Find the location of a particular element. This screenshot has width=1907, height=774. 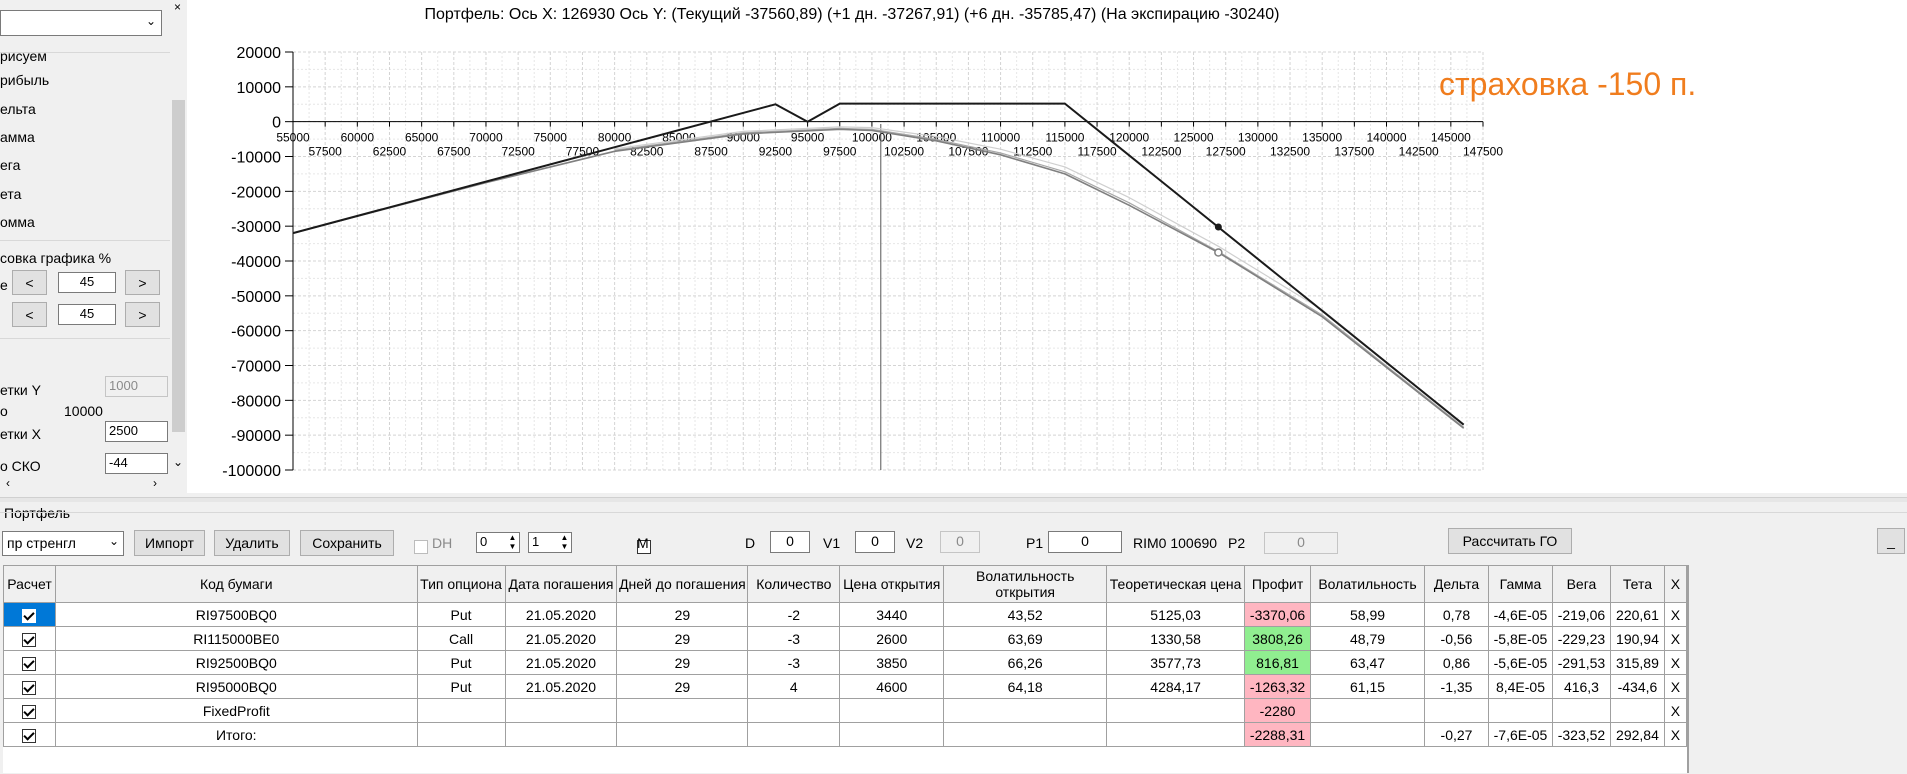

option-vega: ега is located at coordinates (10, 165).